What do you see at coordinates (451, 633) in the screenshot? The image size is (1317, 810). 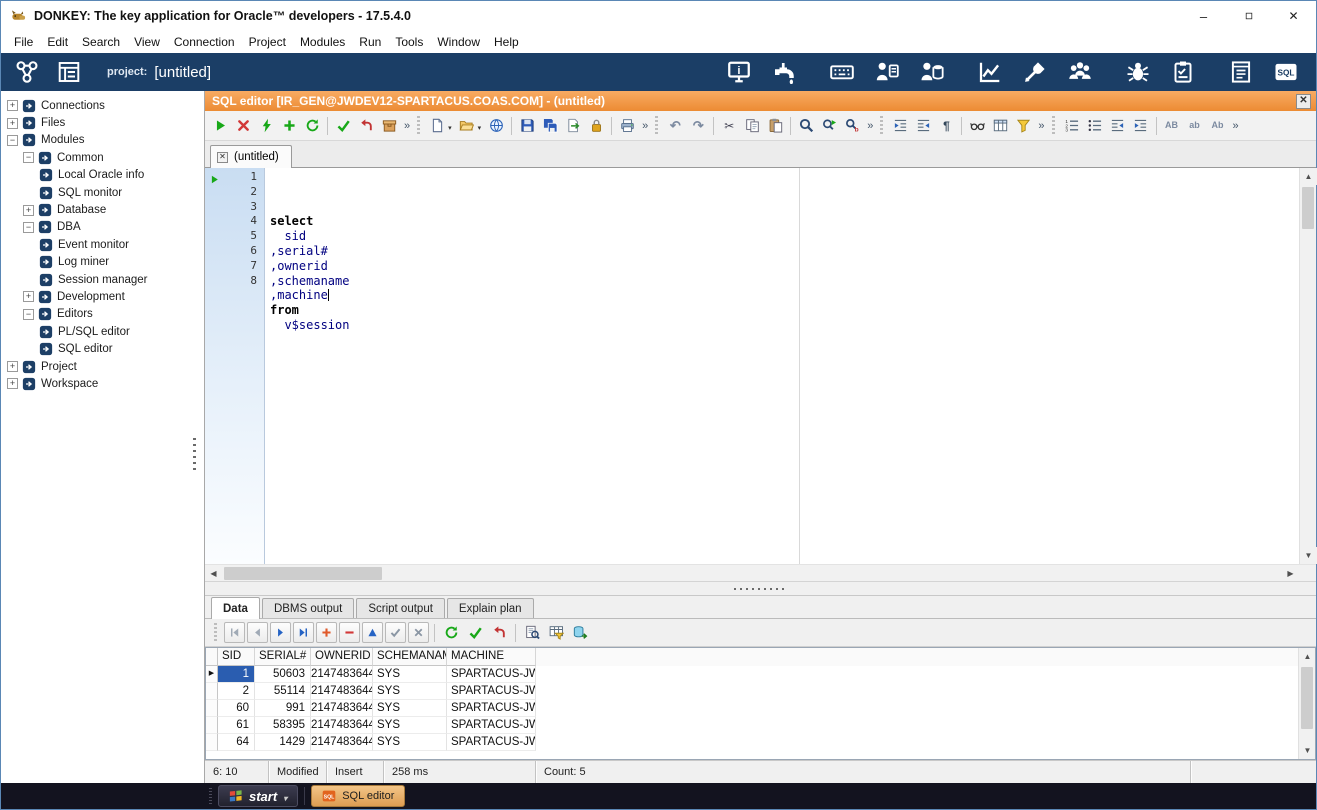 I see `refresh-button` at bounding box center [451, 633].